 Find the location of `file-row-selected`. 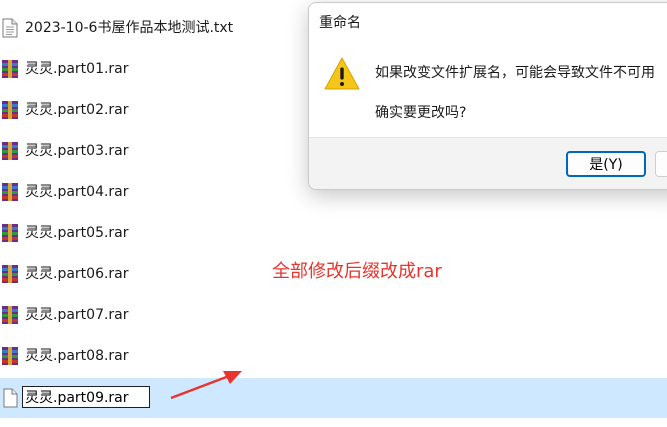

file-row-selected is located at coordinates (333, 398).